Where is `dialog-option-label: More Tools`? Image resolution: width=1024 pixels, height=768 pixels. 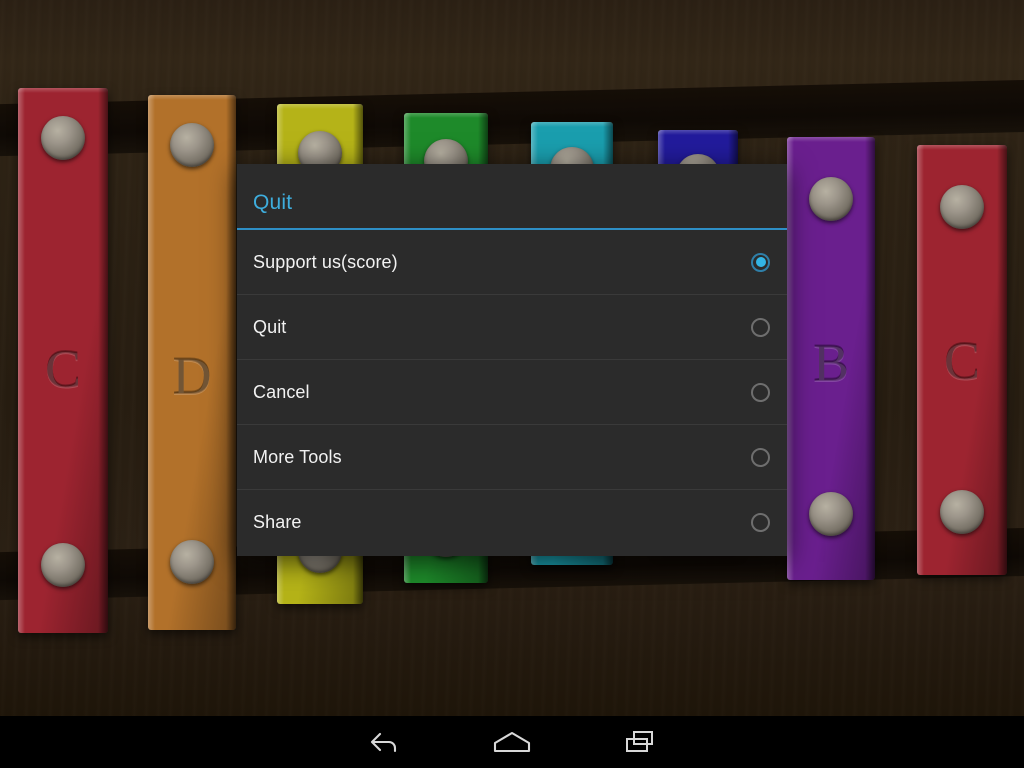 dialog-option-label: More Tools is located at coordinates (297, 456).